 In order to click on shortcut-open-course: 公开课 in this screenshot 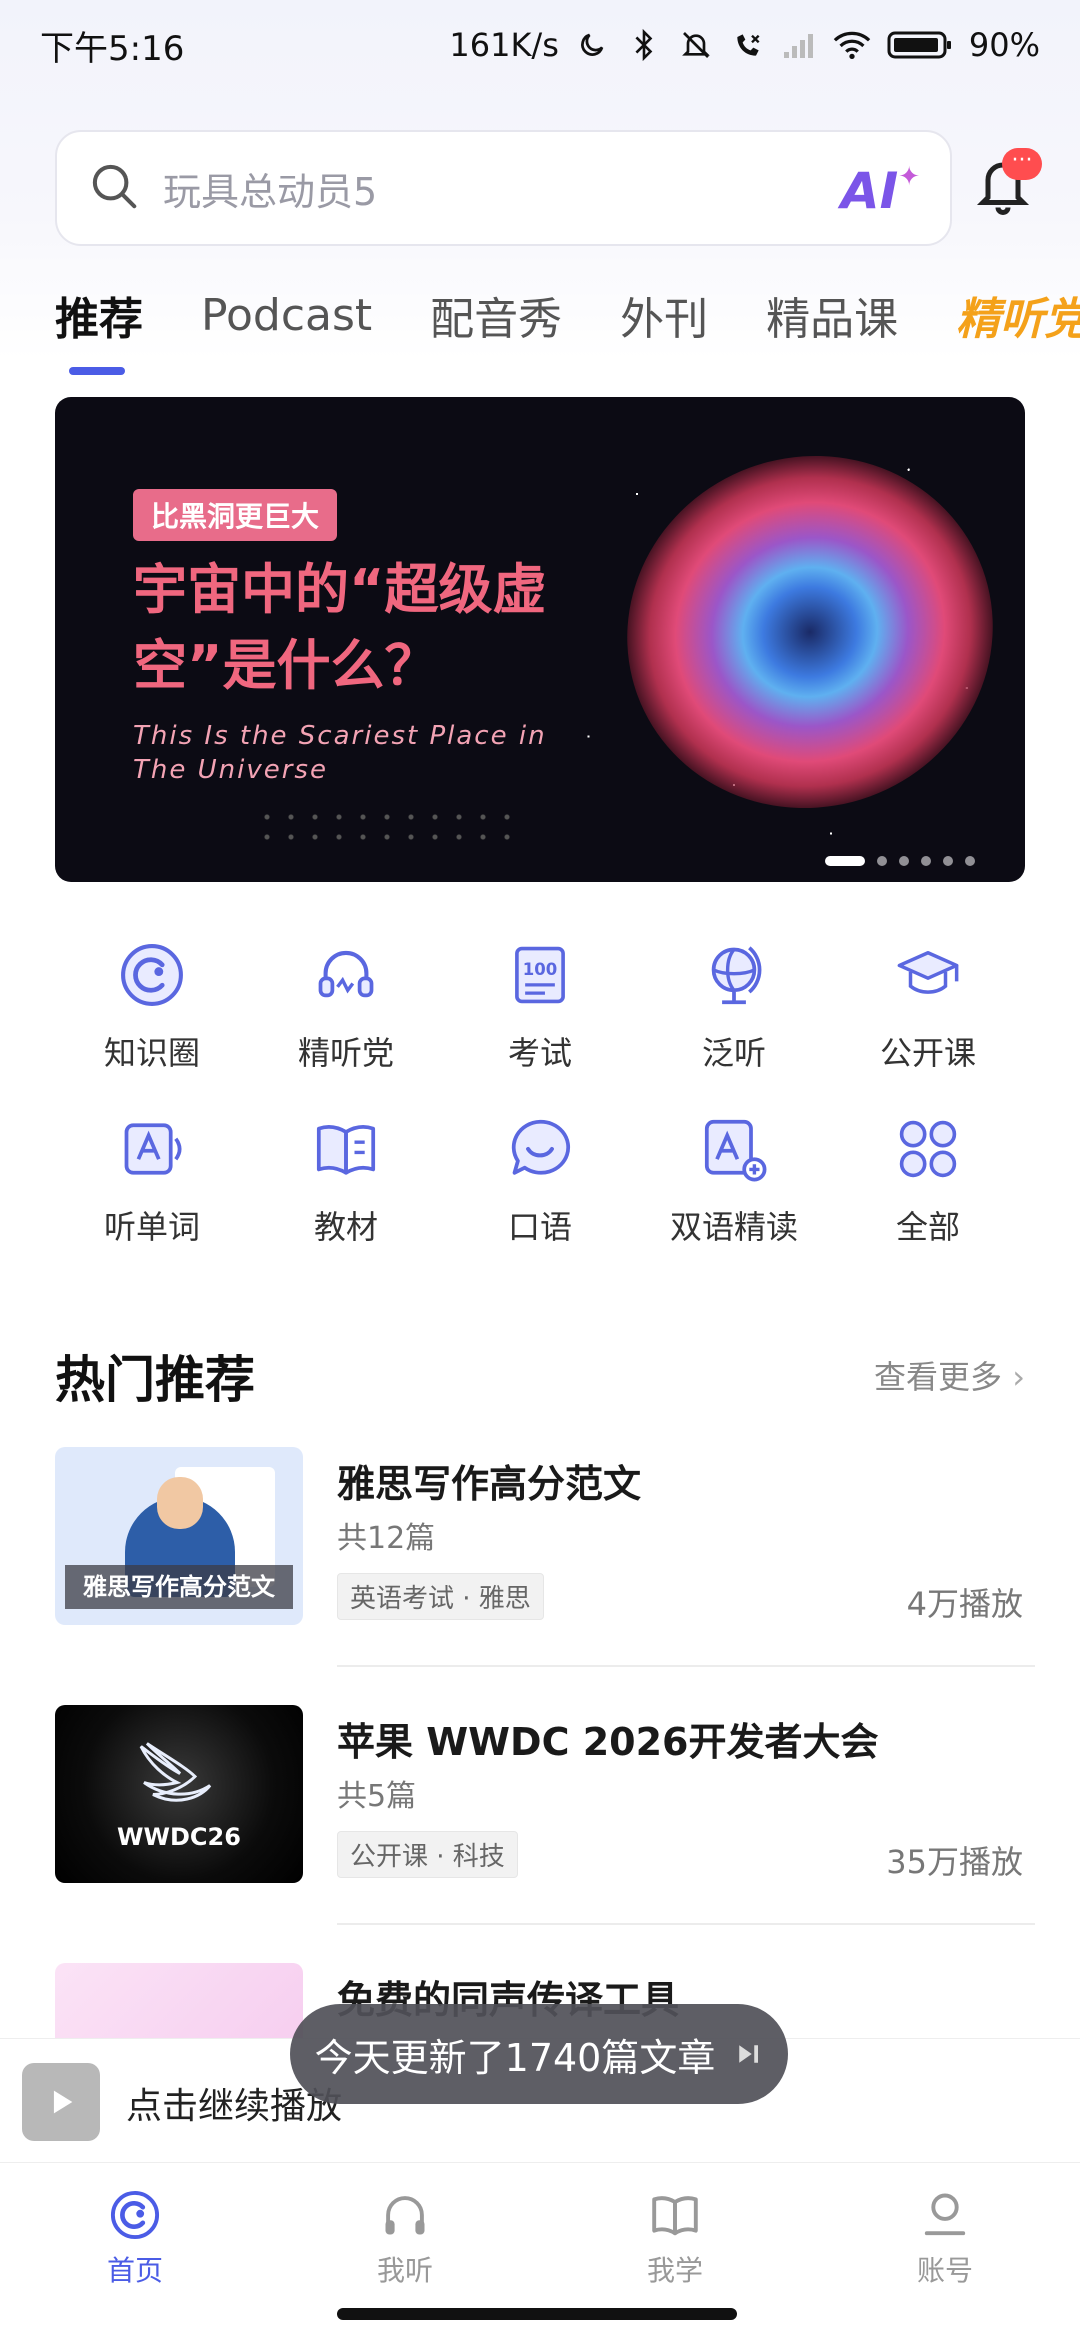, I will do `click(928, 1007)`.